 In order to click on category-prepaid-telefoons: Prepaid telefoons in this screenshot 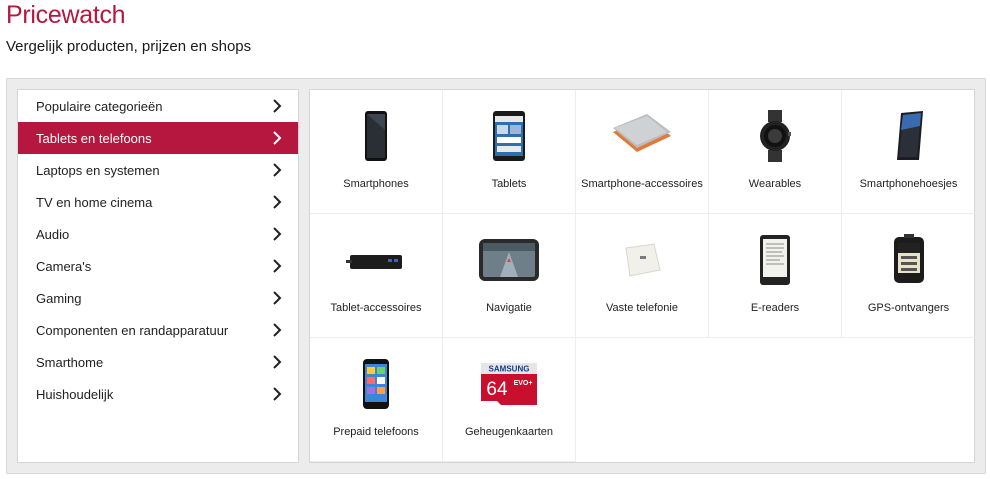, I will do `click(376, 400)`.